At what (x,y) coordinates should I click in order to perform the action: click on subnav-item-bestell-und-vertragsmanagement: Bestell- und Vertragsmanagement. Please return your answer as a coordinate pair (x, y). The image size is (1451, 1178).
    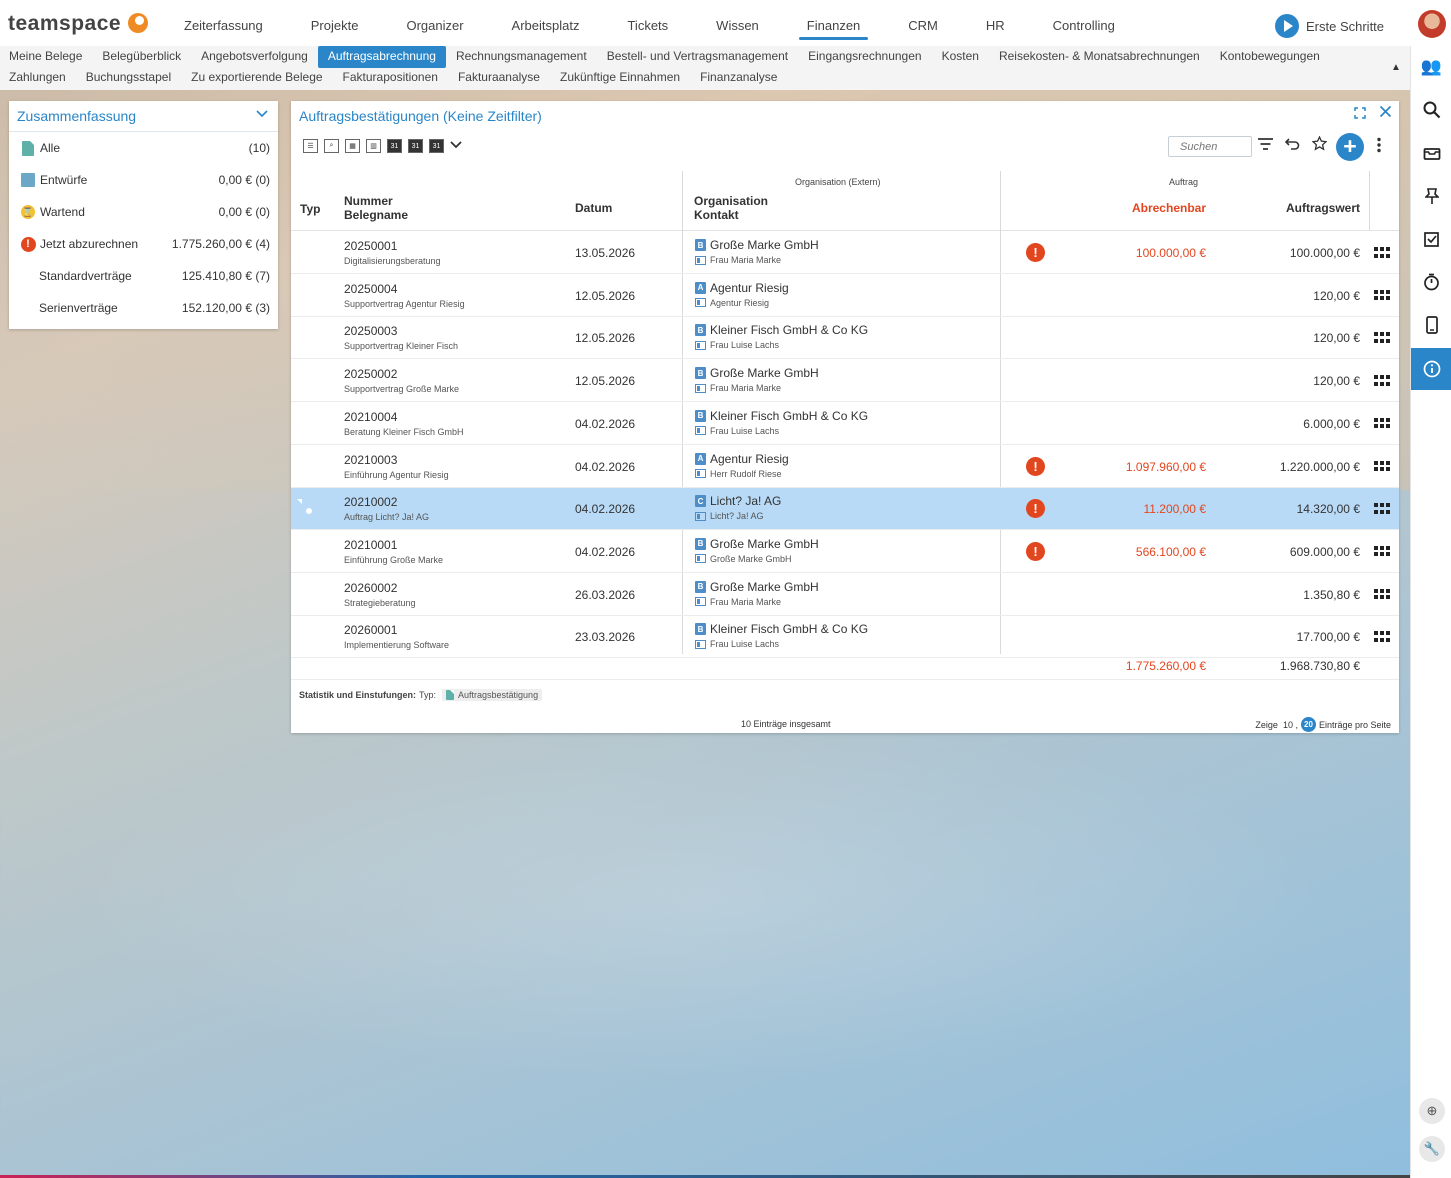
    Looking at the image, I should click on (697, 57).